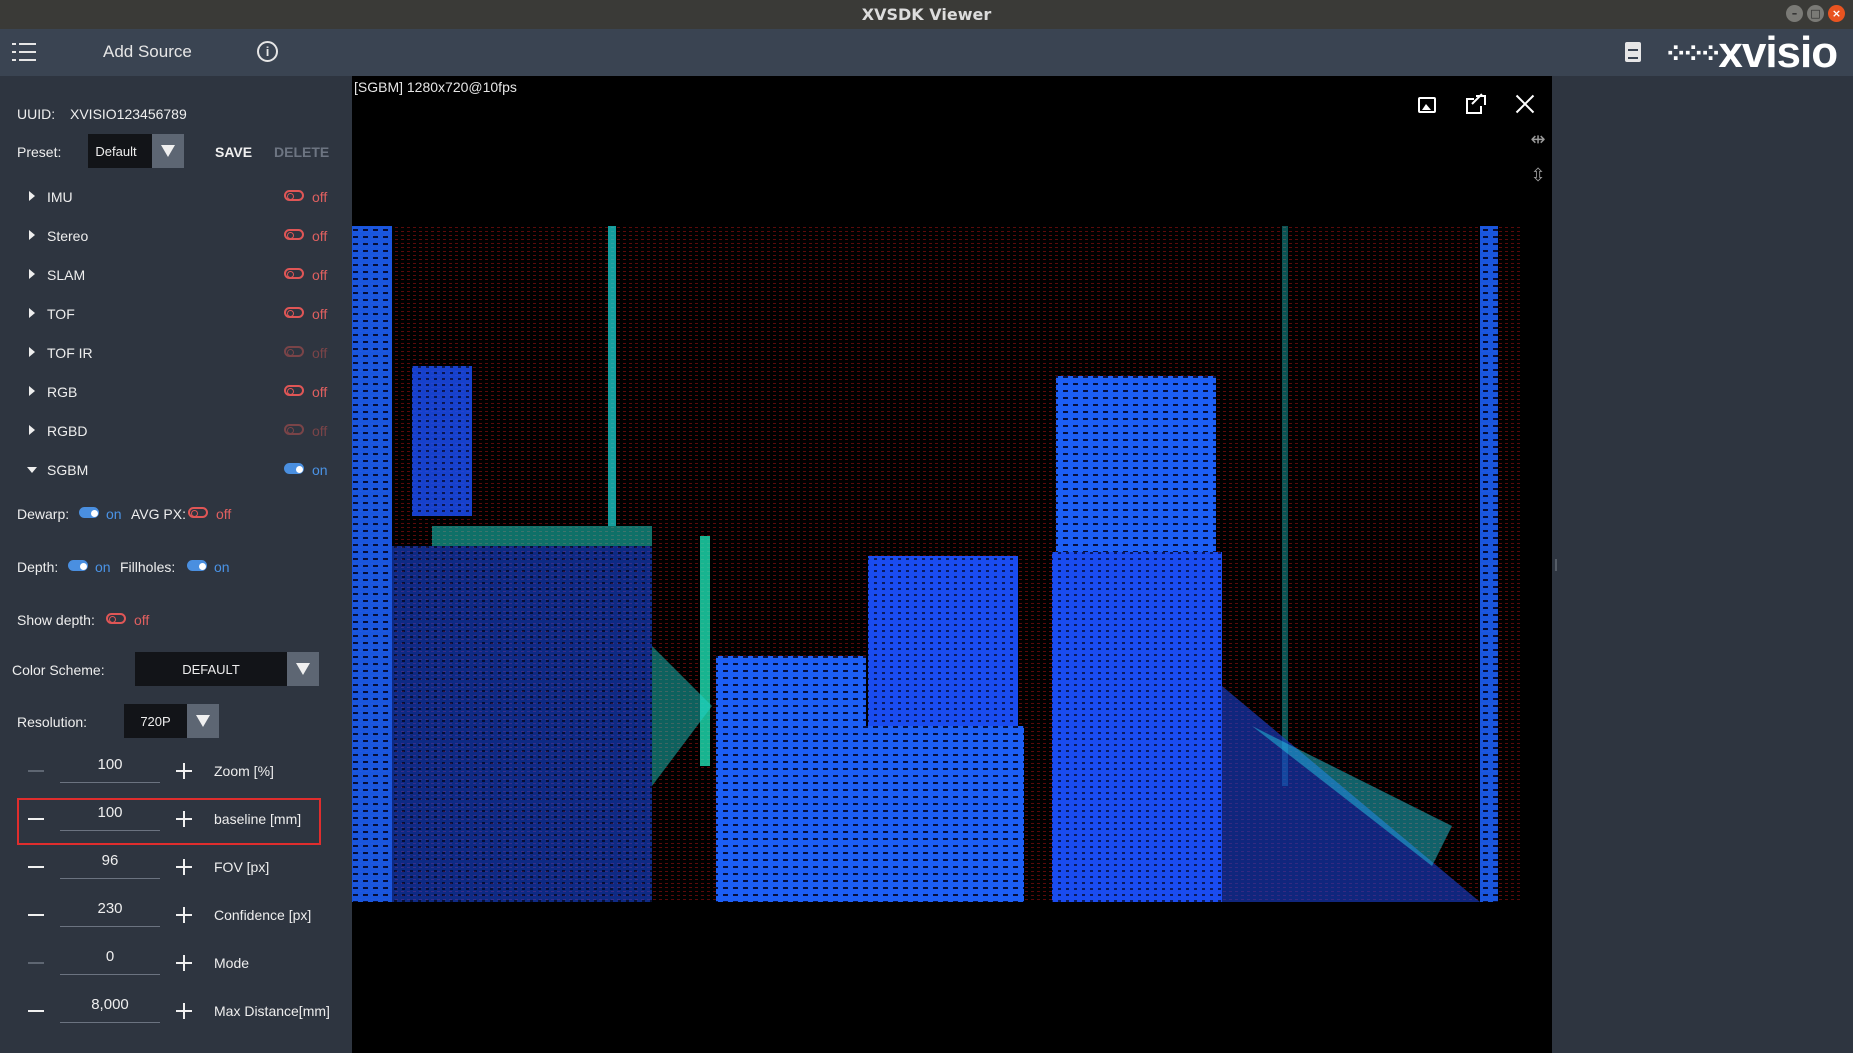  Describe the element at coordinates (232, 963) in the screenshot. I see `stepper-label: Mode` at that location.